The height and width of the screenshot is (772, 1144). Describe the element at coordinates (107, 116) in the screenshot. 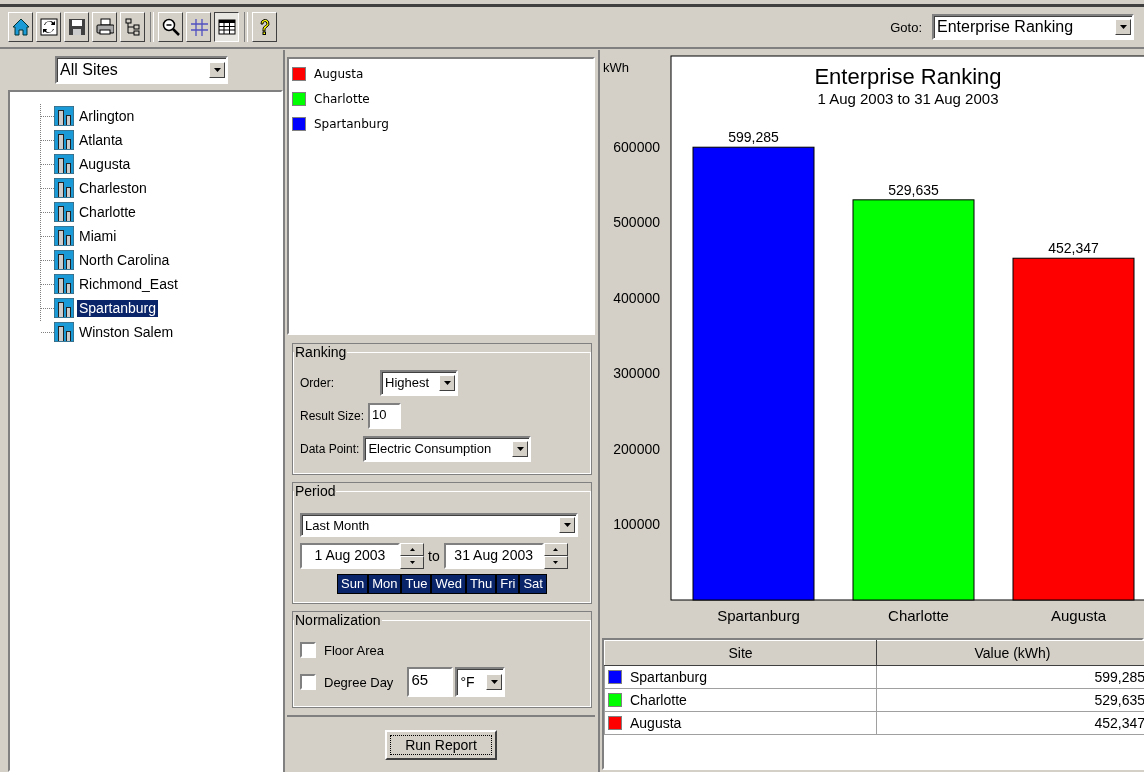

I see `tree-item: Arlington` at that location.